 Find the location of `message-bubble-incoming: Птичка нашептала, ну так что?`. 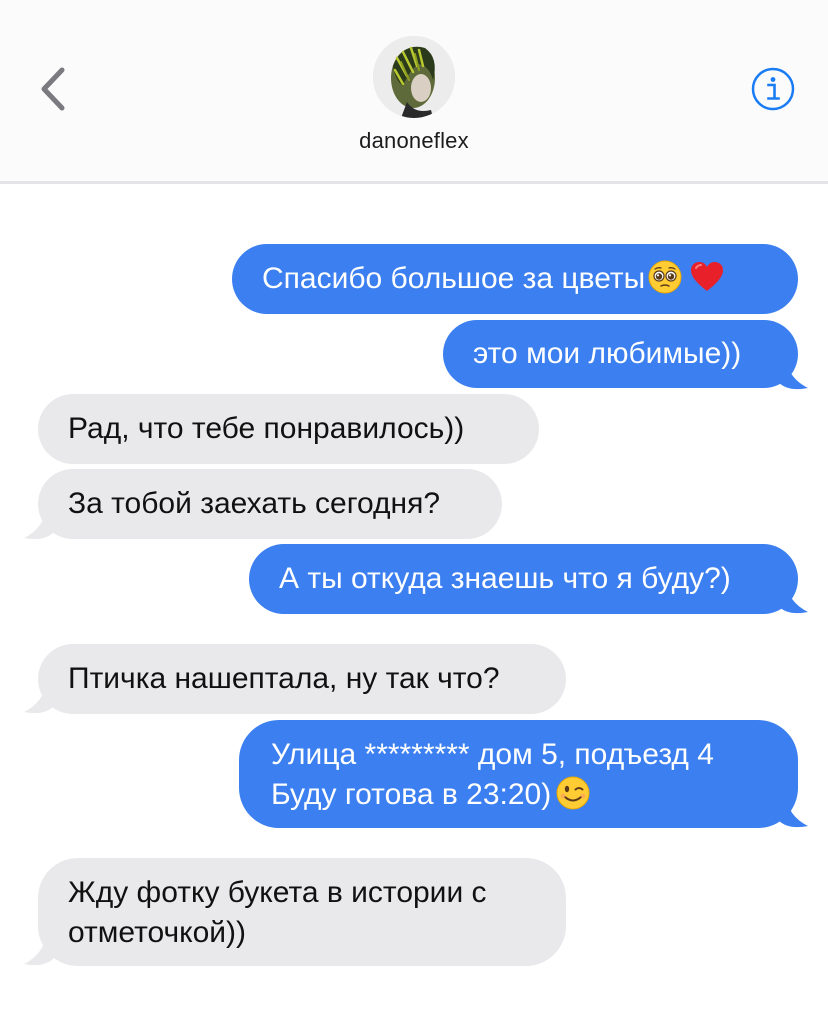

message-bubble-incoming: Птичка нашептала, ну так что? is located at coordinates (302, 679).